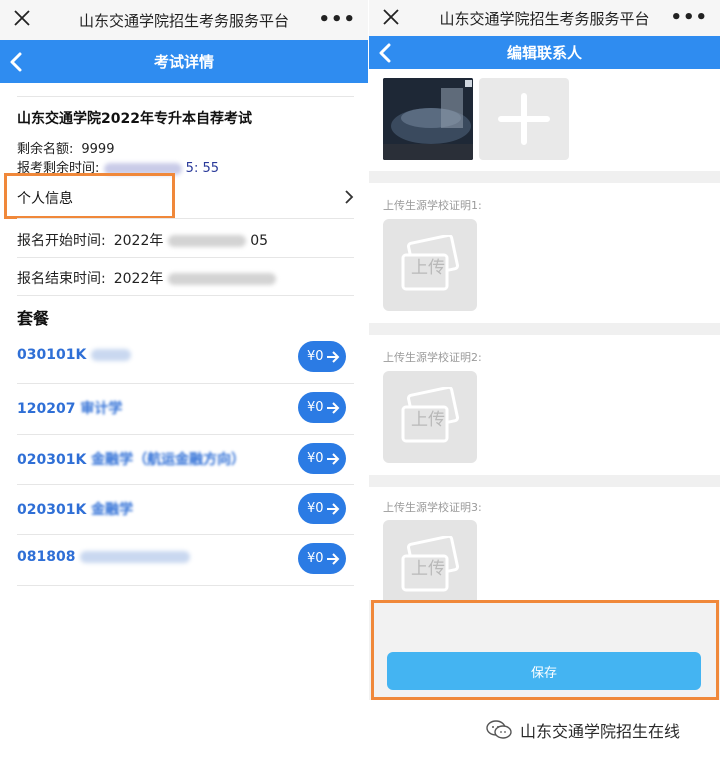 The height and width of the screenshot is (764, 720). Describe the element at coordinates (46, 409) in the screenshot. I see `package-code: 120207` at that location.